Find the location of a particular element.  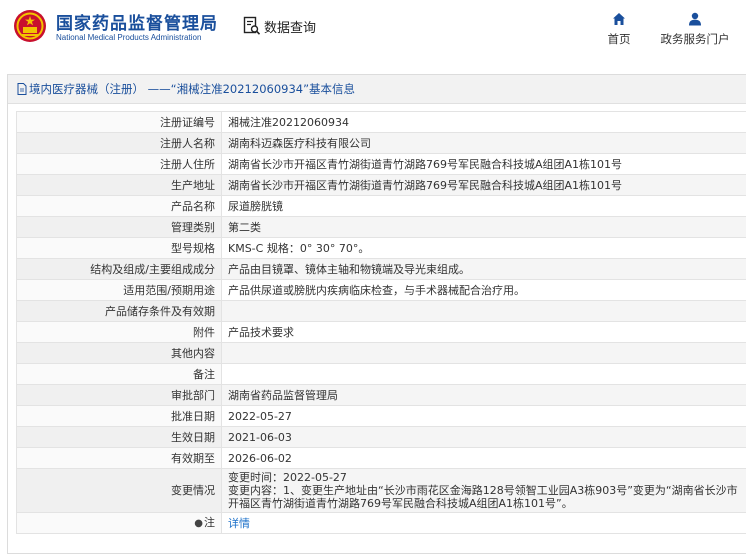

row-value: 湖南科迈森医疗科技有限公司 is located at coordinates (484, 143).